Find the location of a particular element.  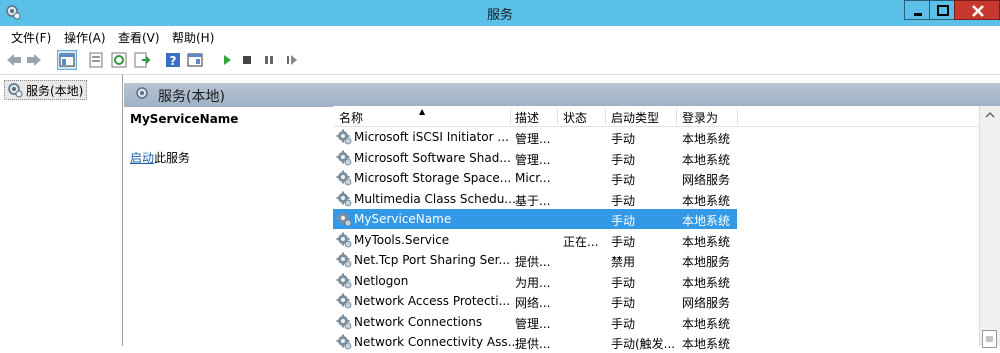

console-tree: 服务(本地) is located at coordinates (61, 210).